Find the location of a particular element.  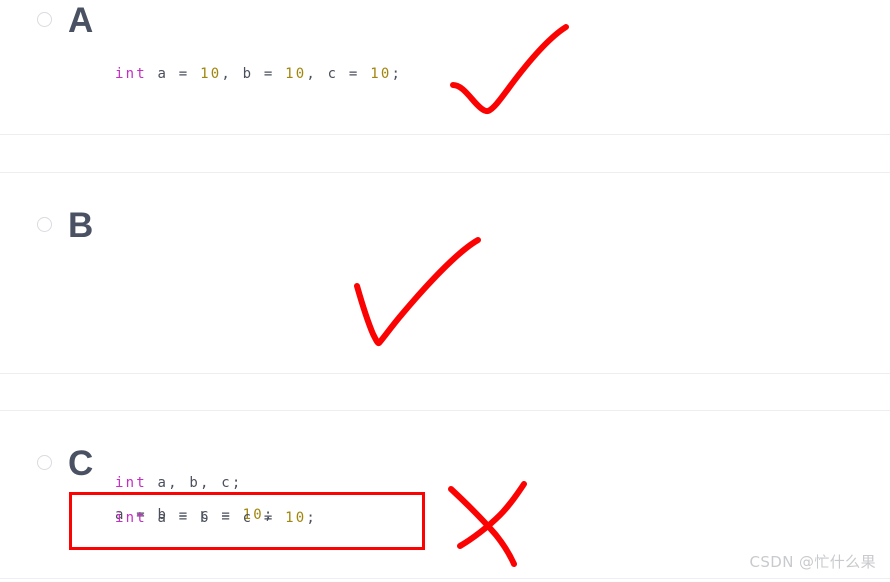

radio-button-b is located at coordinates (44, 224).